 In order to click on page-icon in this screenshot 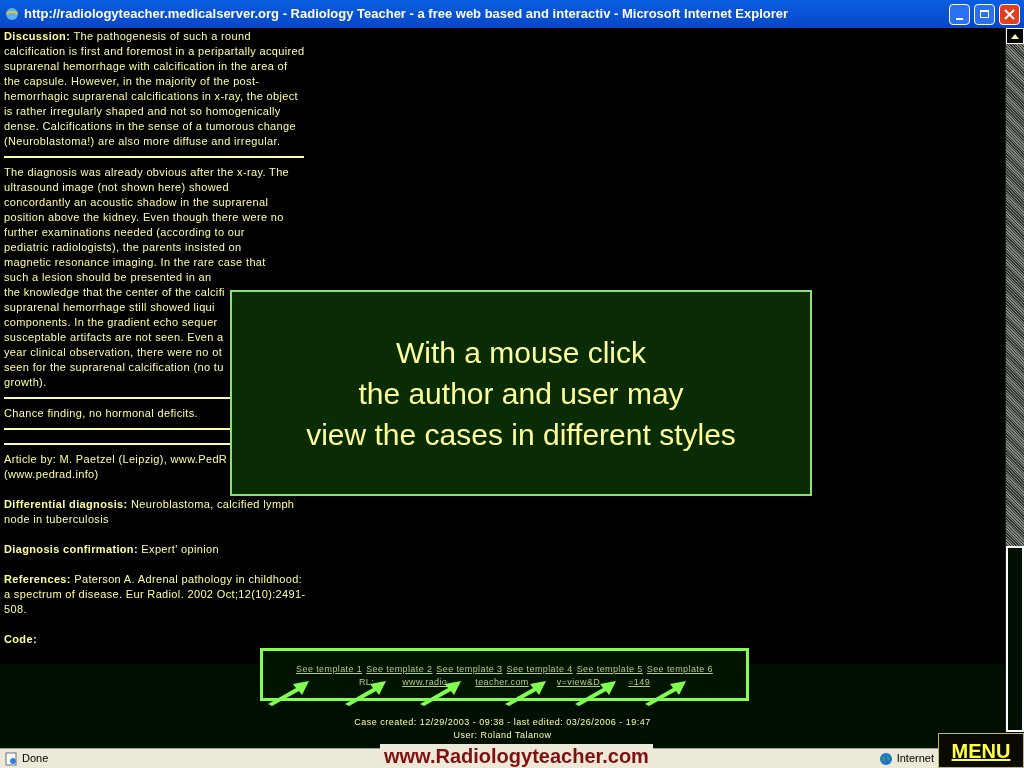, I will do `click(11, 758)`.